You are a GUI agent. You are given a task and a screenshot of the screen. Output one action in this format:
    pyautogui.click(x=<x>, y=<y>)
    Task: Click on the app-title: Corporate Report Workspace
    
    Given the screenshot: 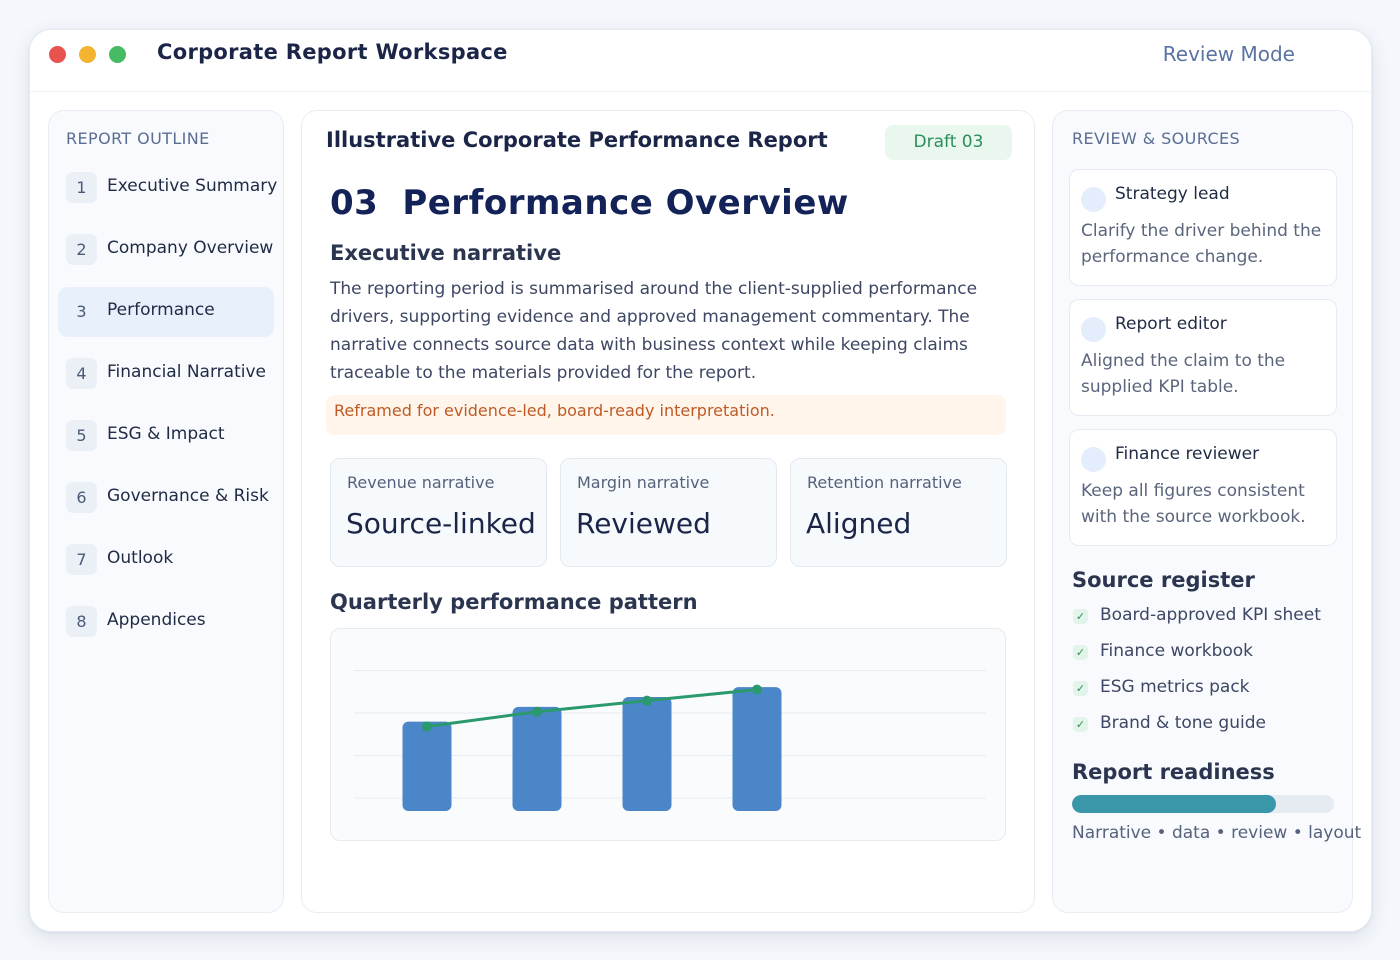 What is the action you would take?
    pyautogui.click(x=332, y=52)
    